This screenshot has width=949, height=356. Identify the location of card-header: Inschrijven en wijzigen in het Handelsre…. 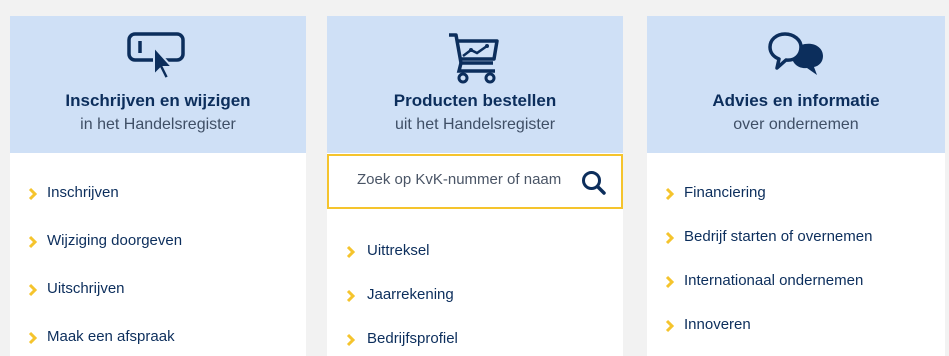
(158, 84).